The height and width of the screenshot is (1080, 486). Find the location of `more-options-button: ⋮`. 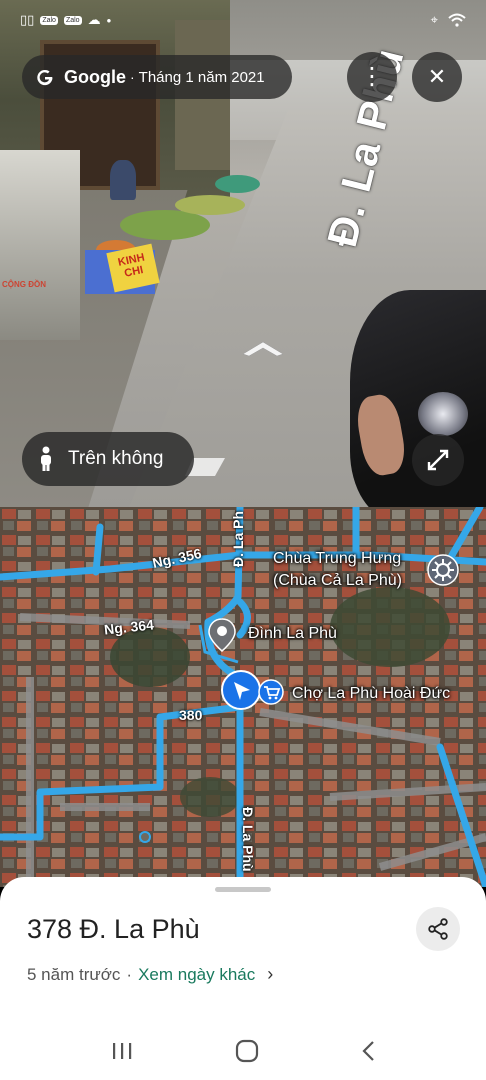

more-options-button: ⋮ is located at coordinates (372, 77).